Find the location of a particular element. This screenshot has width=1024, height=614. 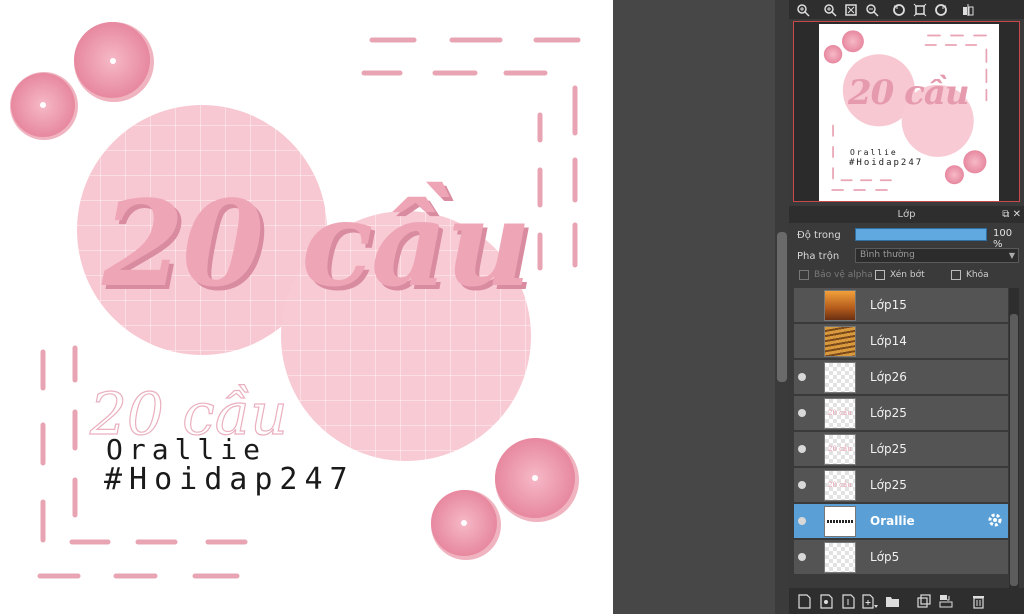

navigator-toolbar is located at coordinates (906, 9).